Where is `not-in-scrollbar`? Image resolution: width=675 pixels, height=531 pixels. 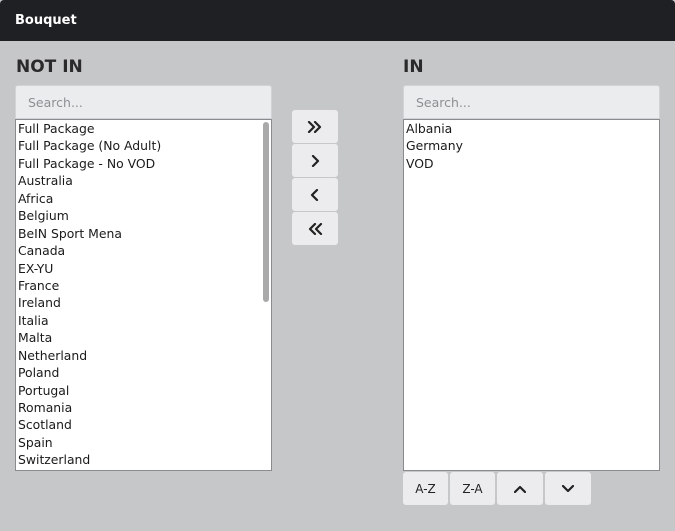 not-in-scrollbar is located at coordinates (266, 212).